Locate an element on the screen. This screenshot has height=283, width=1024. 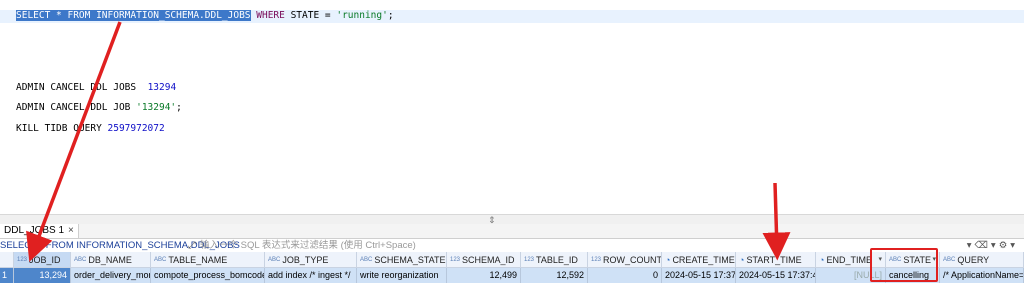
arrow-to-start-time is located at coordinates (776, 221).